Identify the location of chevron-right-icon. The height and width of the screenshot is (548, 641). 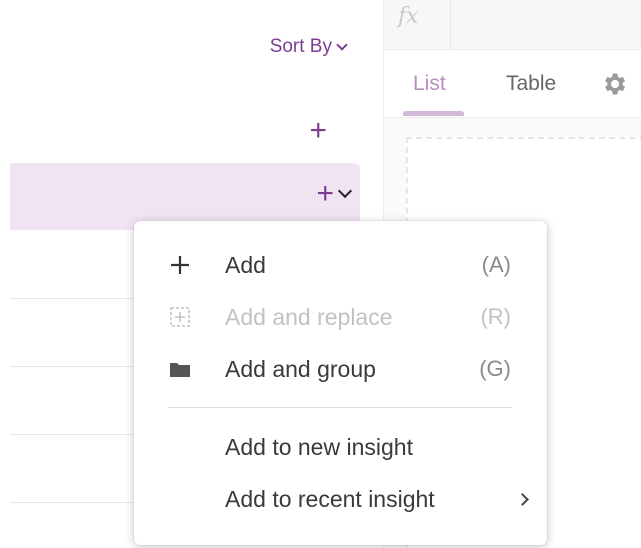
(522, 499).